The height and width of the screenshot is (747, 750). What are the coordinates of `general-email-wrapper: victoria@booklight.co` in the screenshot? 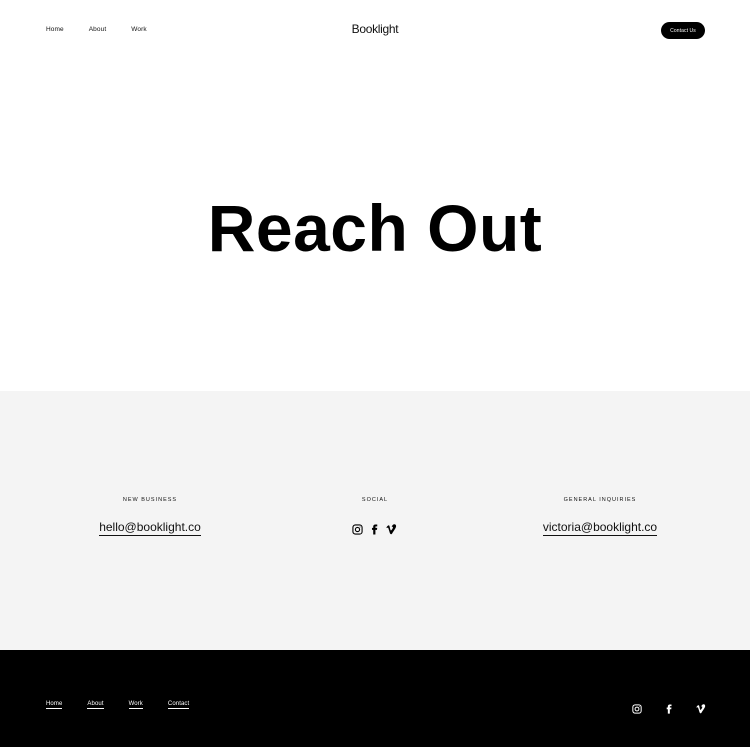 It's located at (600, 528).